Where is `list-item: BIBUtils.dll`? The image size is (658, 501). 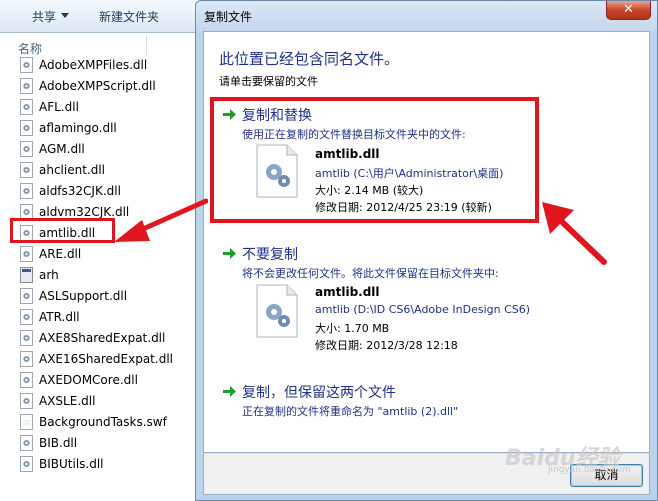 list-item: BIBUtils.dll is located at coordinates (107, 463).